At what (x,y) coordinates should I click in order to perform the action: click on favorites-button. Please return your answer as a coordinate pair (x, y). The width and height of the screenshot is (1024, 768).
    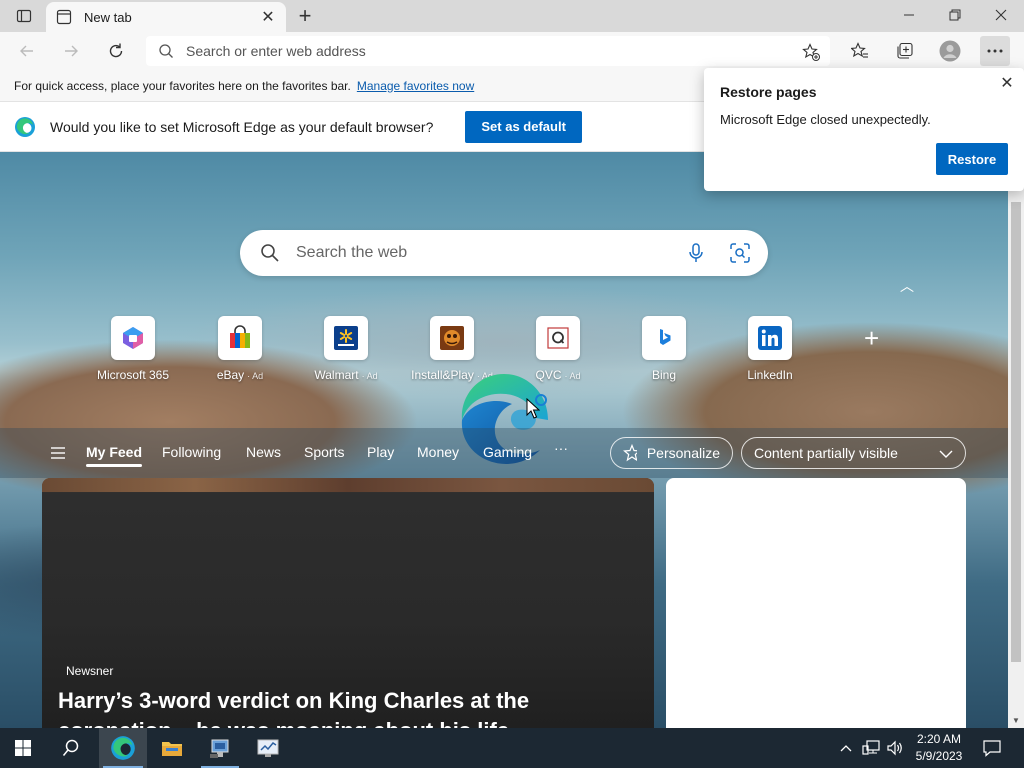
    Looking at the image, I should click on (860, 51).